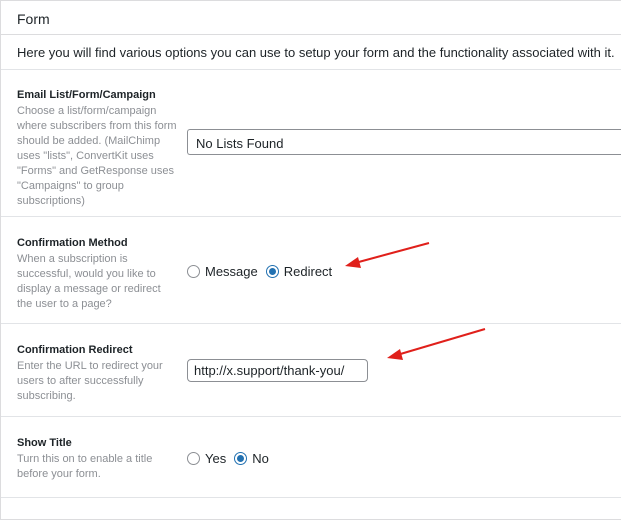 This screenshot has height=520, width=621. I want to click on annotation-arrows, so click(415, 301).